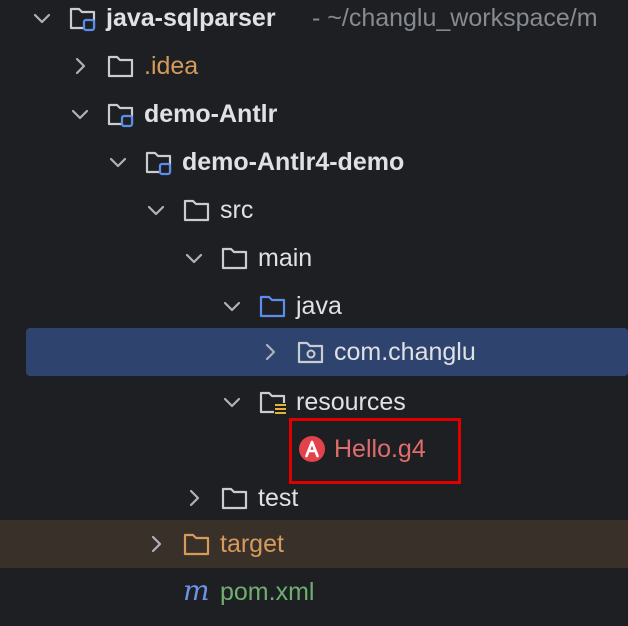  What do you see at coordinates (375, 451) in the screenshot?
I see `highlight-annotation-box` at bounding box center [375, 451].